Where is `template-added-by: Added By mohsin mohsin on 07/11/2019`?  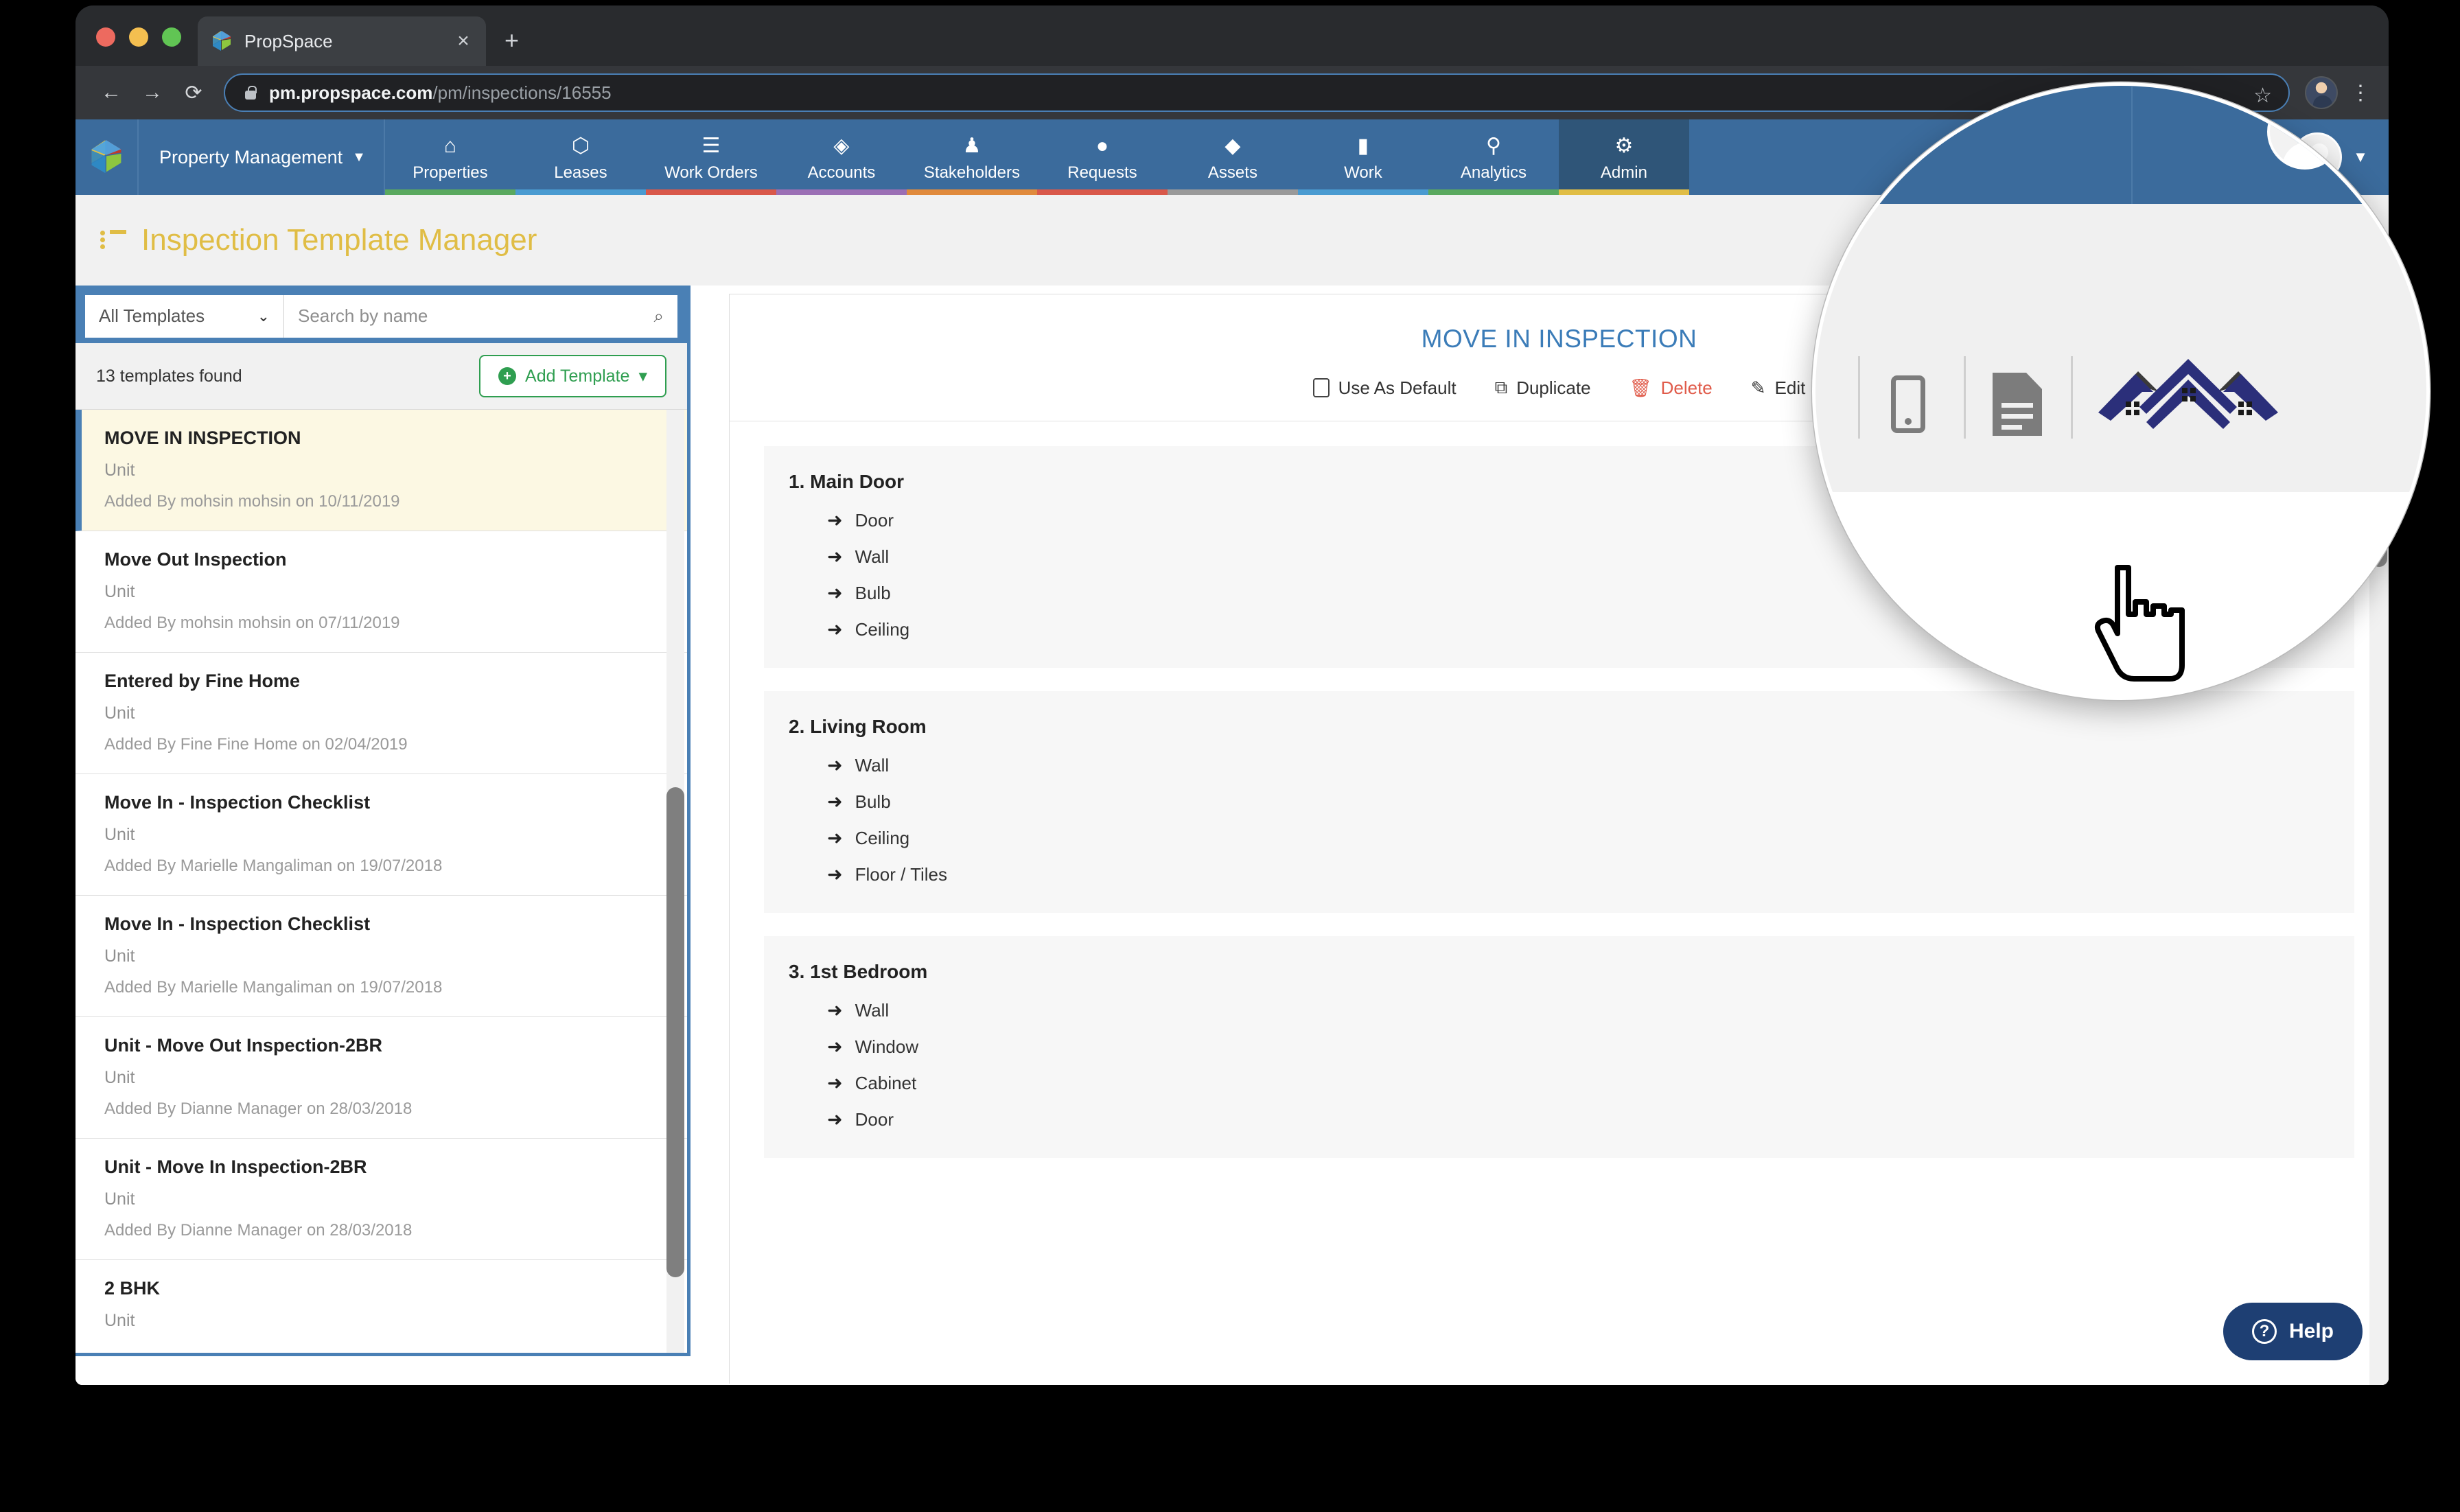 template-added-by: Added By mohsin mohsin on 07/11/2019 is located at coordinates (252, 624).